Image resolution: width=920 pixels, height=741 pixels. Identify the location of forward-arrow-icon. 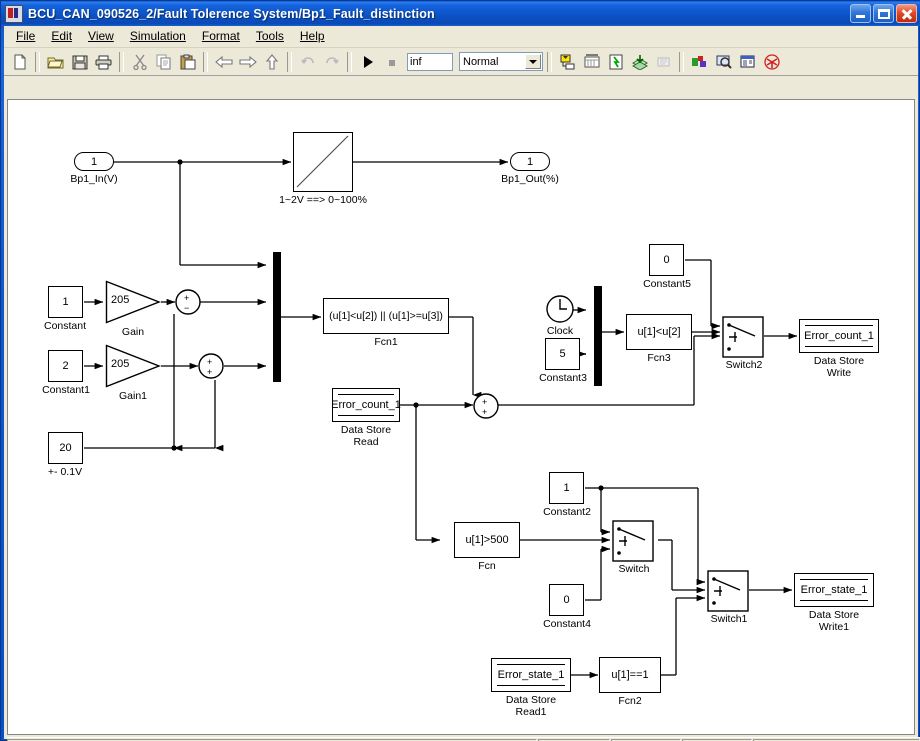
(247, 62).